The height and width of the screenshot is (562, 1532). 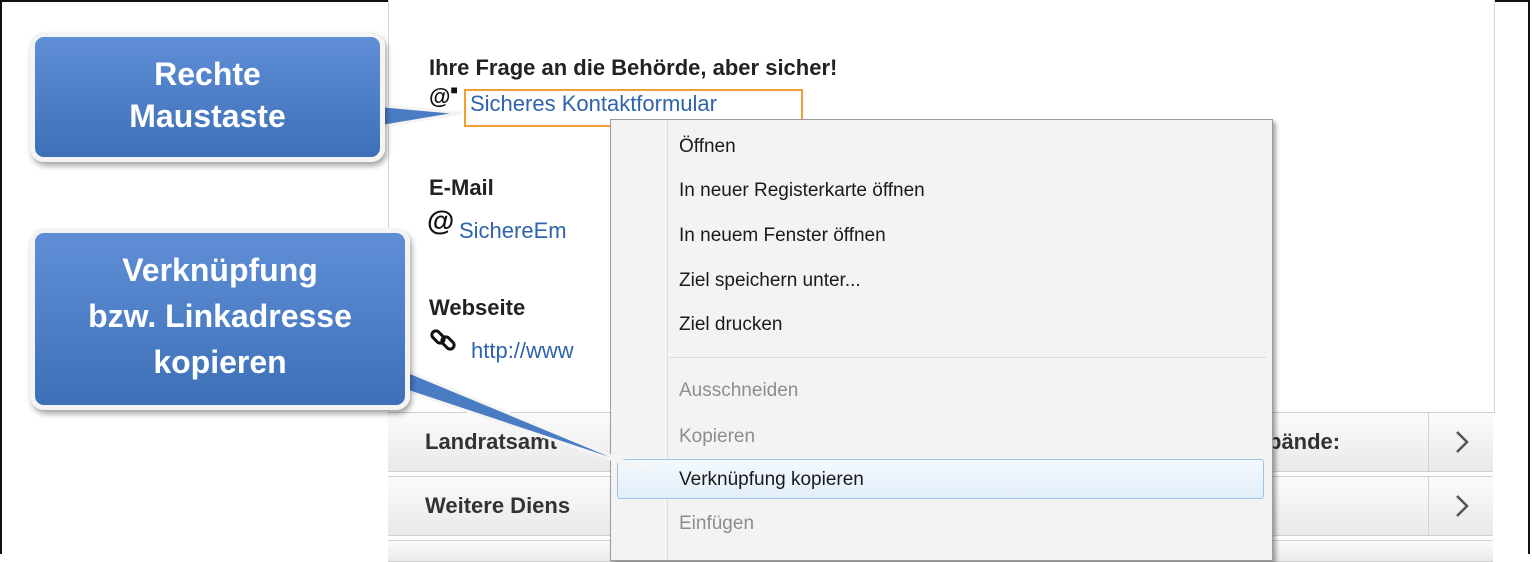 What do you see at coordinates (717, 436) in the screenshot?
I see `menu-item-copy: Kopieren` at bounding box center [717, 436].